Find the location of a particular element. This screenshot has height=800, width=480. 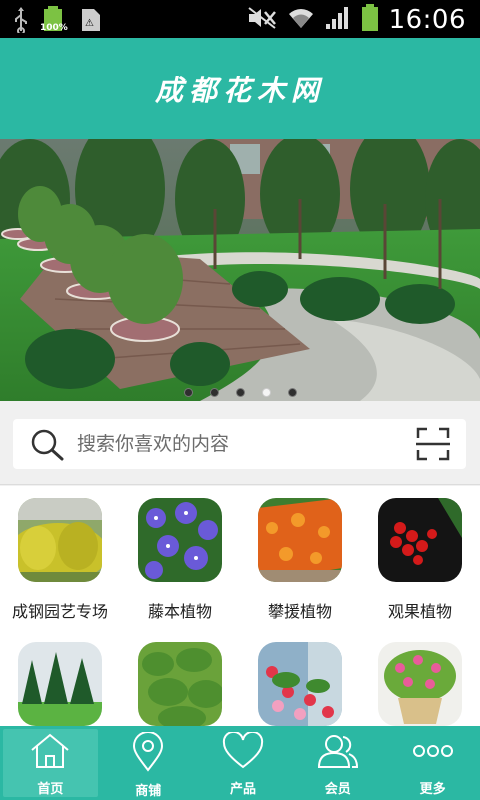

bottom-tab-bar: 首页 商铺 产品 会员 更多 is located at coordinates (240, 763).